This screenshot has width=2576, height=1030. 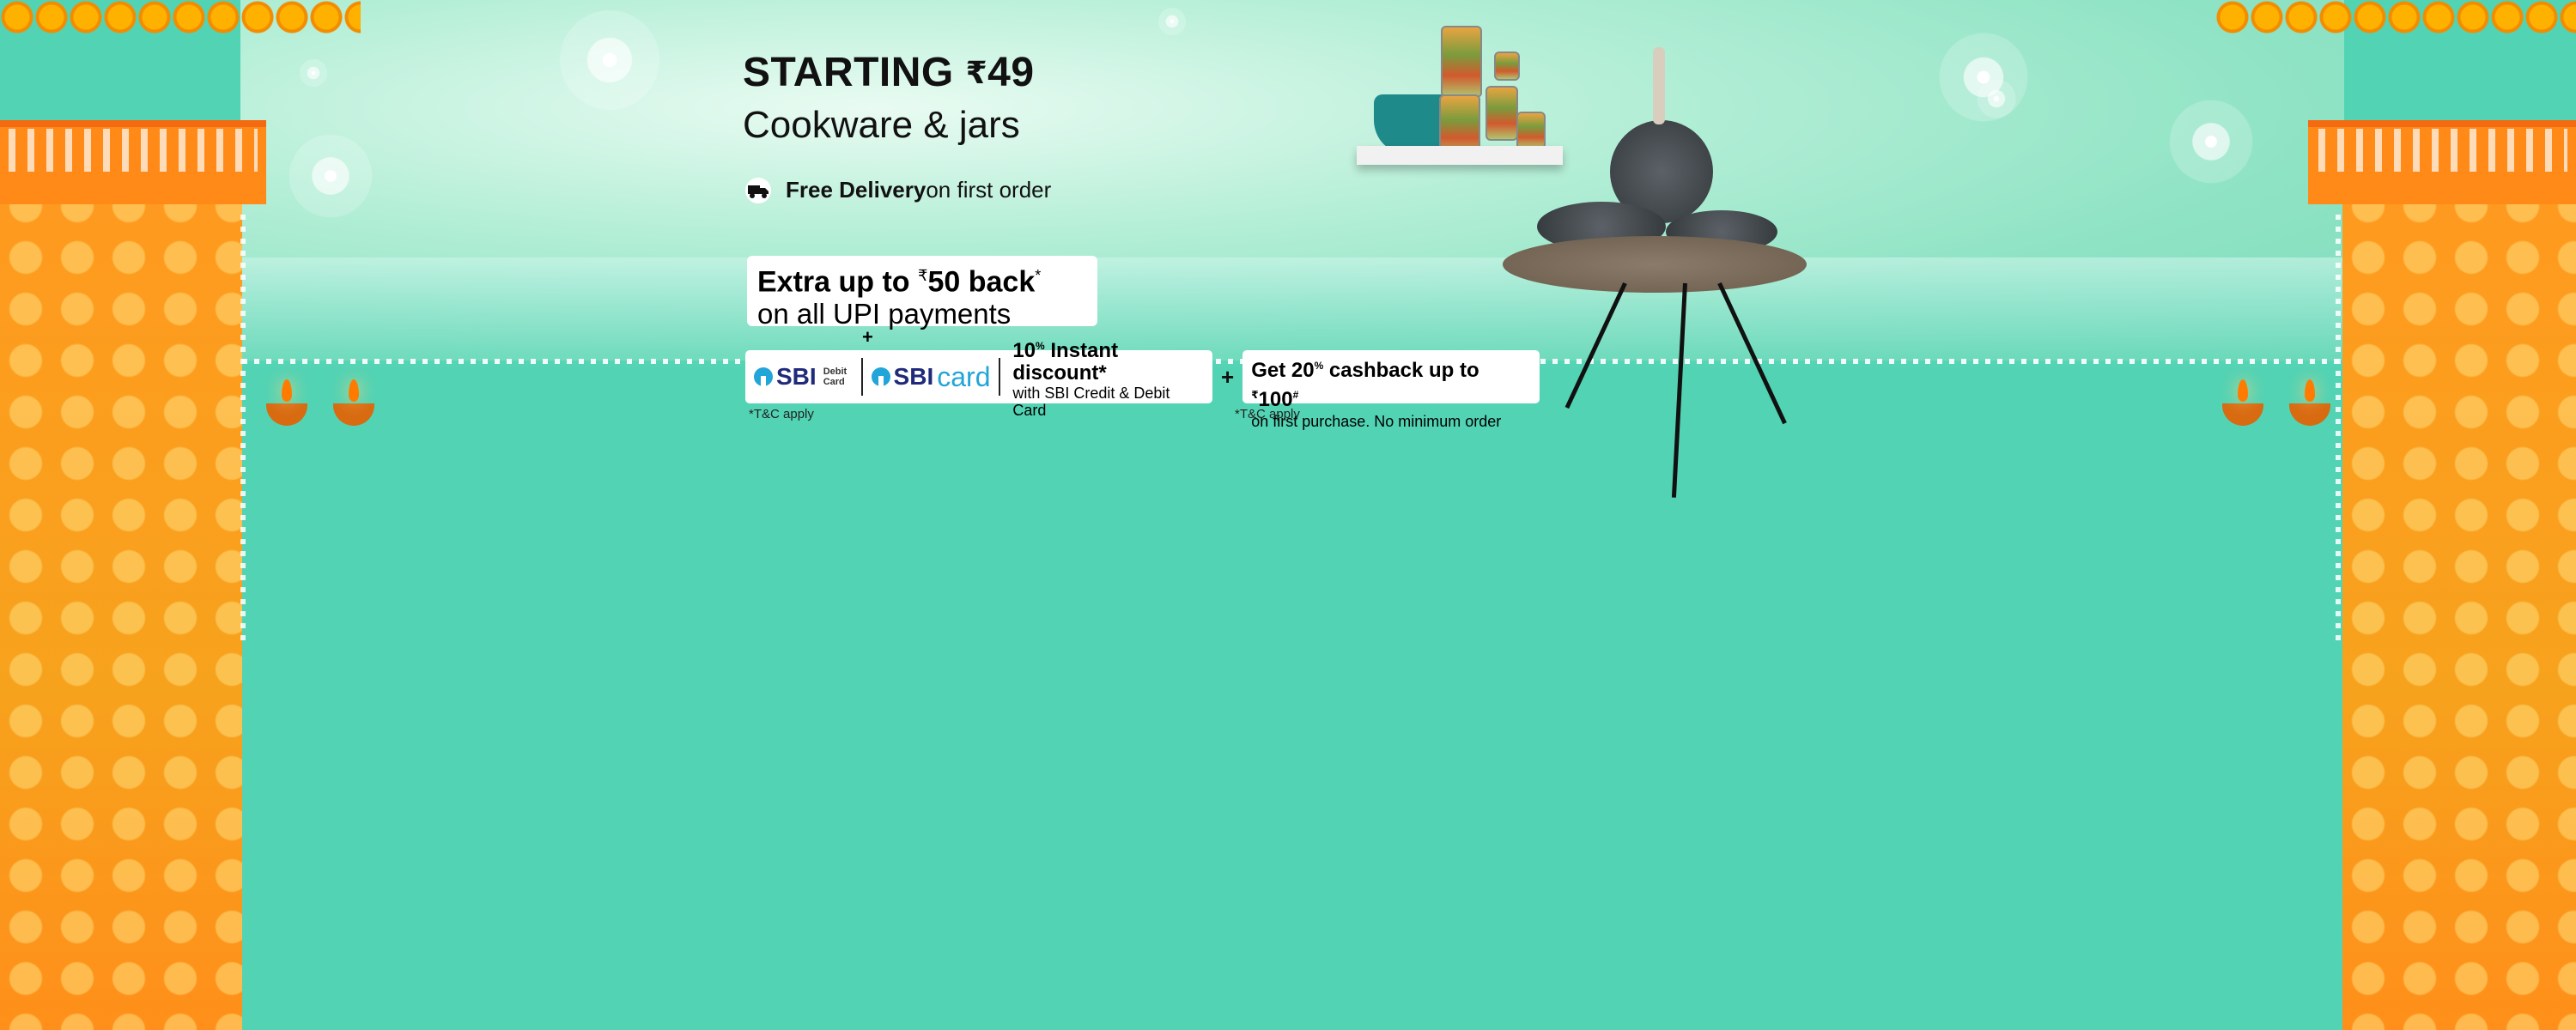 What do you see at coordinates (976, 72) in the screenshot?
I see `headline-currency: ₹` at bounding box center [976, 72].